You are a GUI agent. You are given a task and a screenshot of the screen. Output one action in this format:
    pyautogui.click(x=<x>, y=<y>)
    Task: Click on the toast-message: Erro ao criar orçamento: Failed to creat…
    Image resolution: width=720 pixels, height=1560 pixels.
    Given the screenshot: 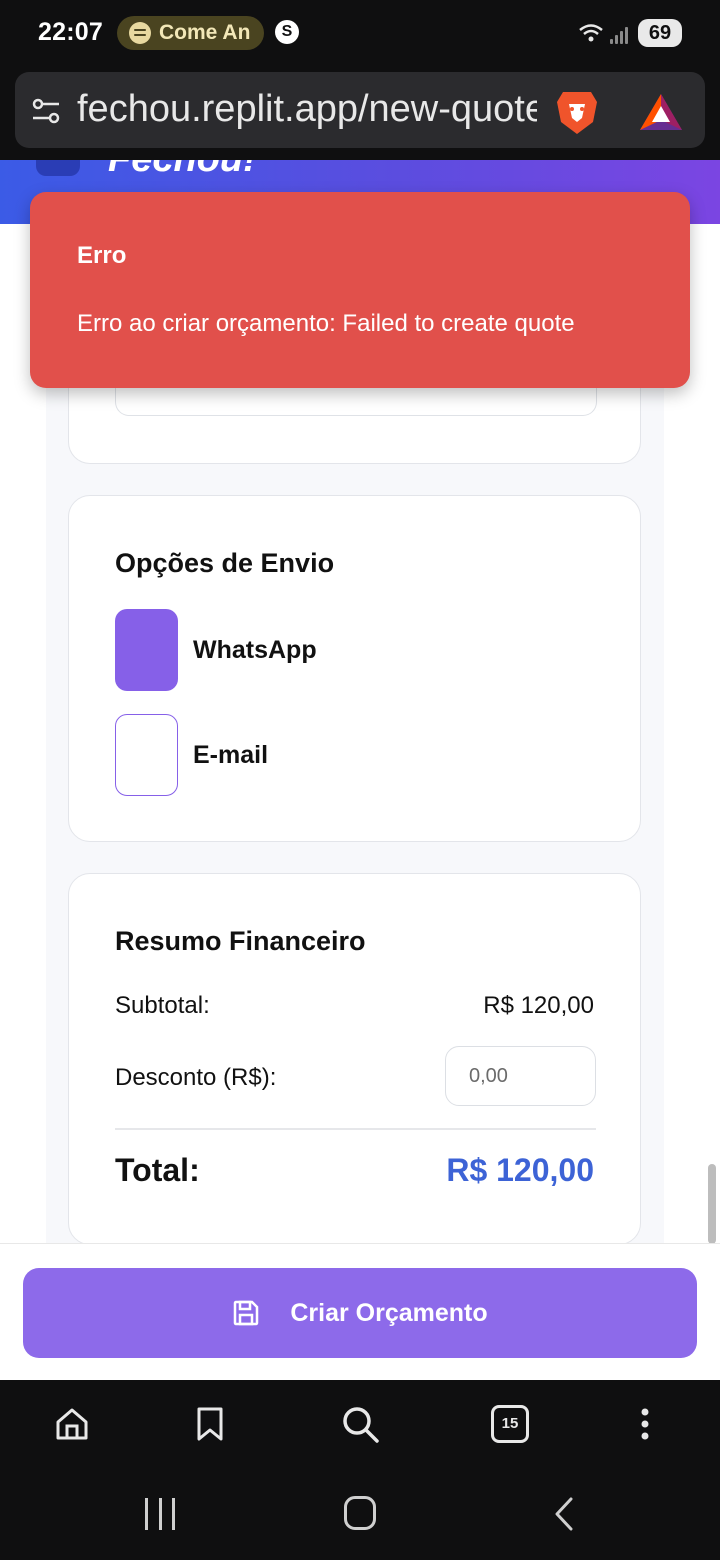 What is the action you would take?
    pyautogui.click(x=326, y=323)
    